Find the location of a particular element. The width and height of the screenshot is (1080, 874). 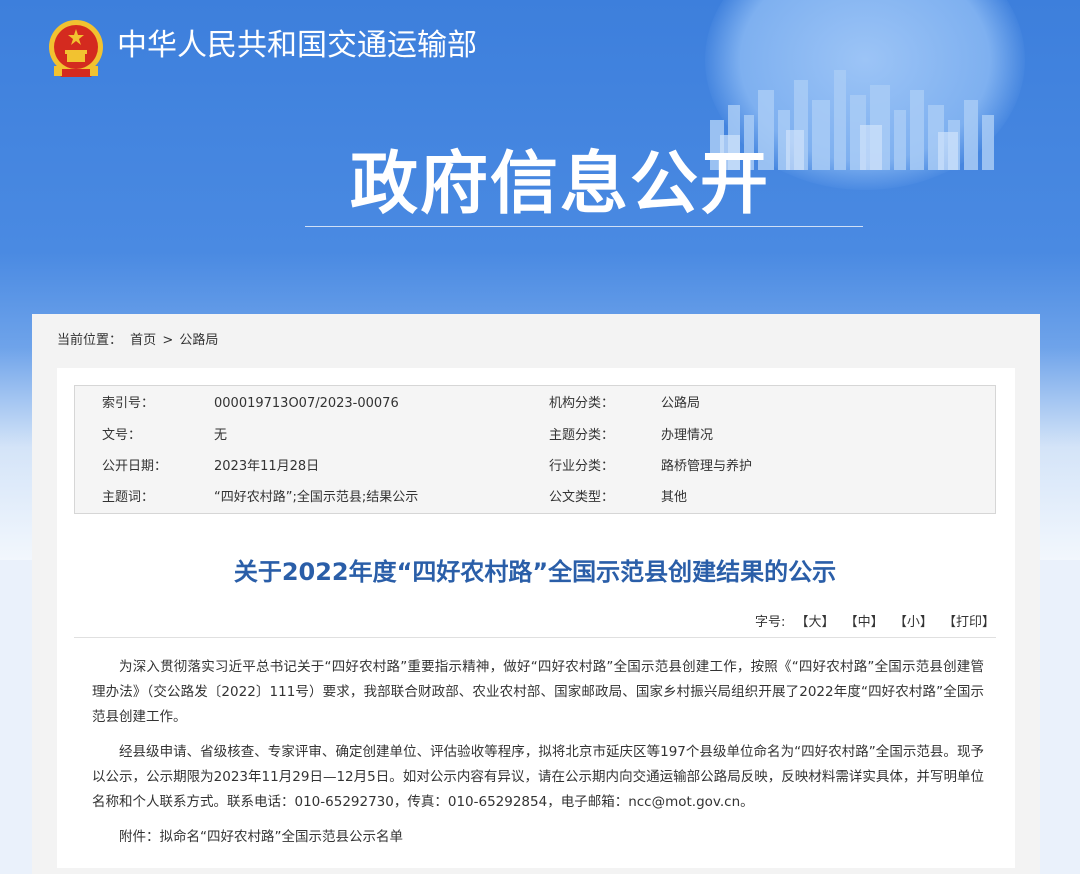

content-divider is located at coordinates (535, 637).